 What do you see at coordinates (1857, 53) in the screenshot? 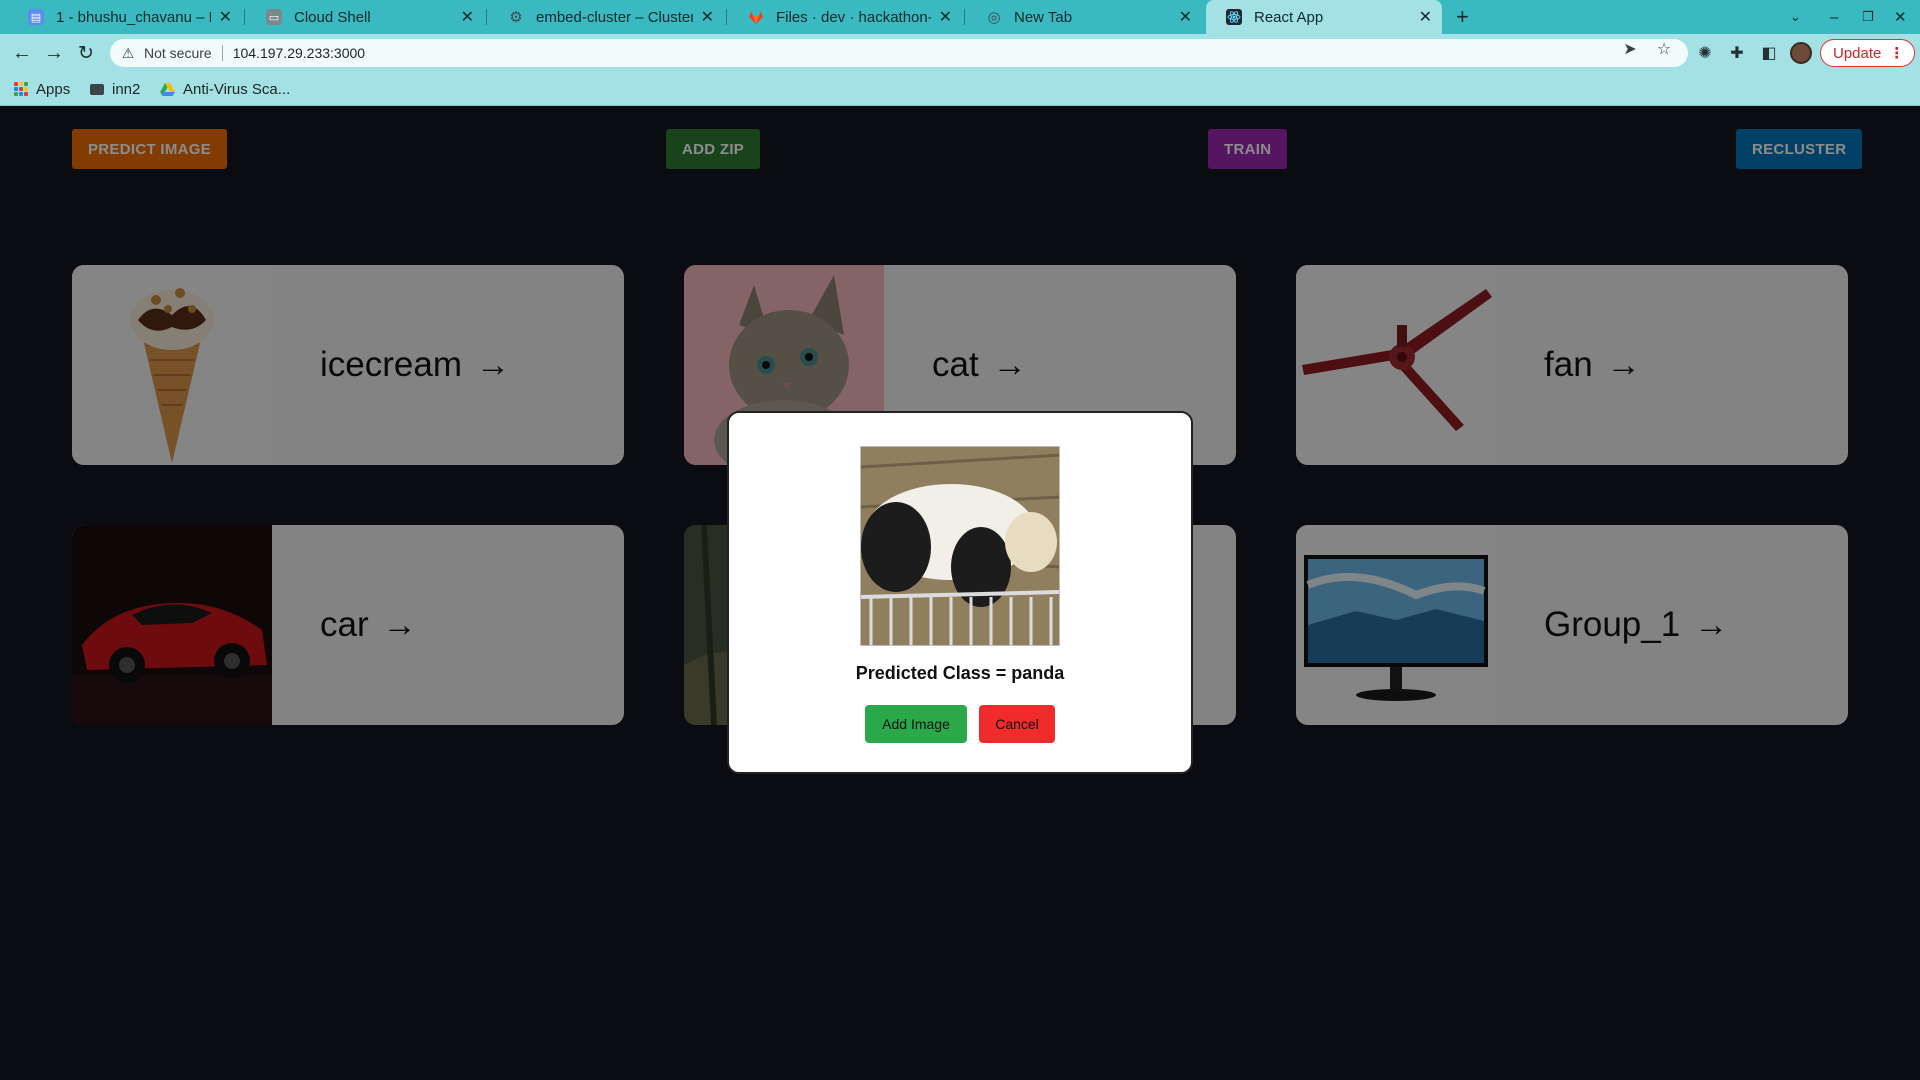
I see `update-label: Update` at bounding box center [1857, 53].